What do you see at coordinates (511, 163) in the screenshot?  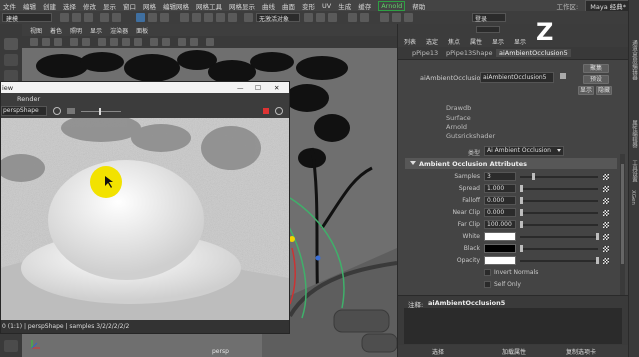 I see `ao-attributes-section: Ambient Occlusion Attributes` at bounding box center [511, 163].